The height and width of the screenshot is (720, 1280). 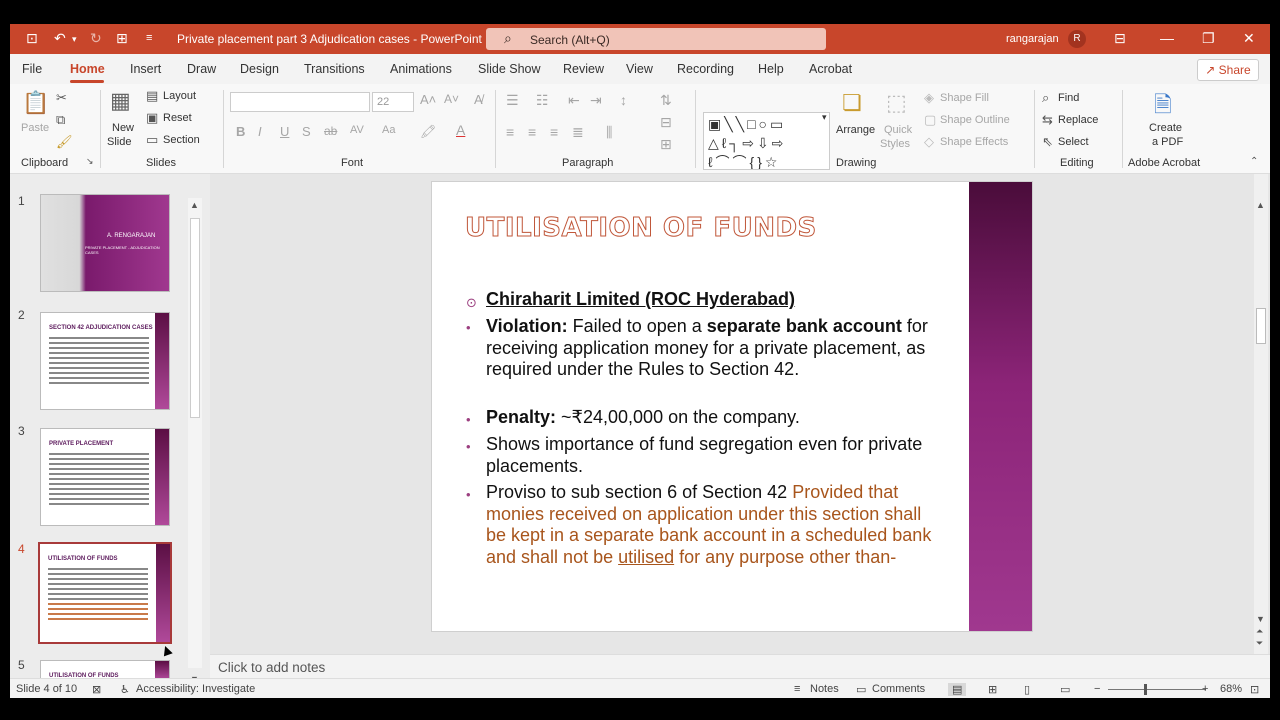 What do you see at coordinates (35, 128) in the screenshot?
I see `paste-label: Paste` at bounding box center [35, 128].